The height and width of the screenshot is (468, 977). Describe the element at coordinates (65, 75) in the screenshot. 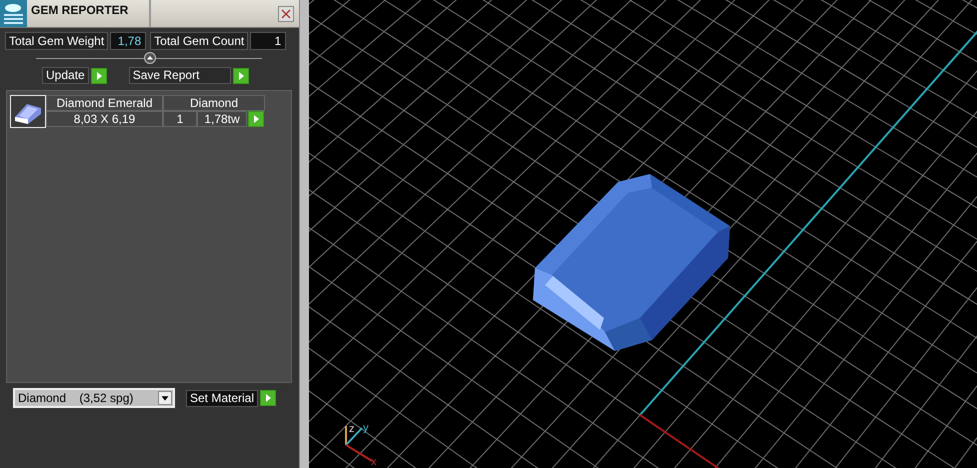

I see `update-button: Update` at that location.